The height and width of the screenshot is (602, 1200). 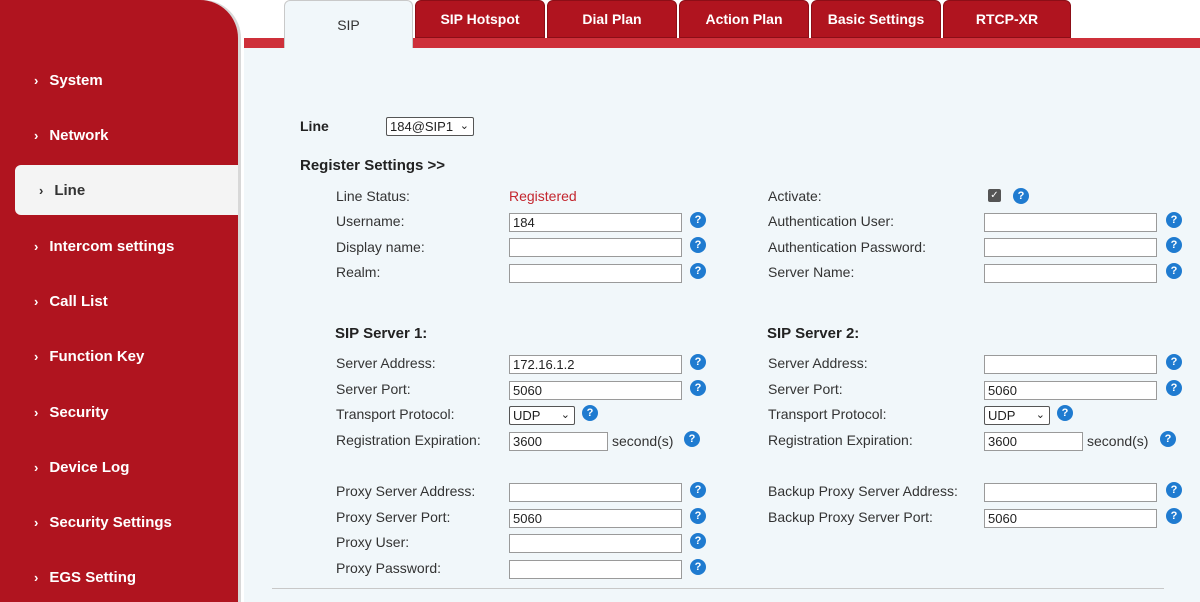 I want to click on proxy-address-field, so click(x=595, y=492).